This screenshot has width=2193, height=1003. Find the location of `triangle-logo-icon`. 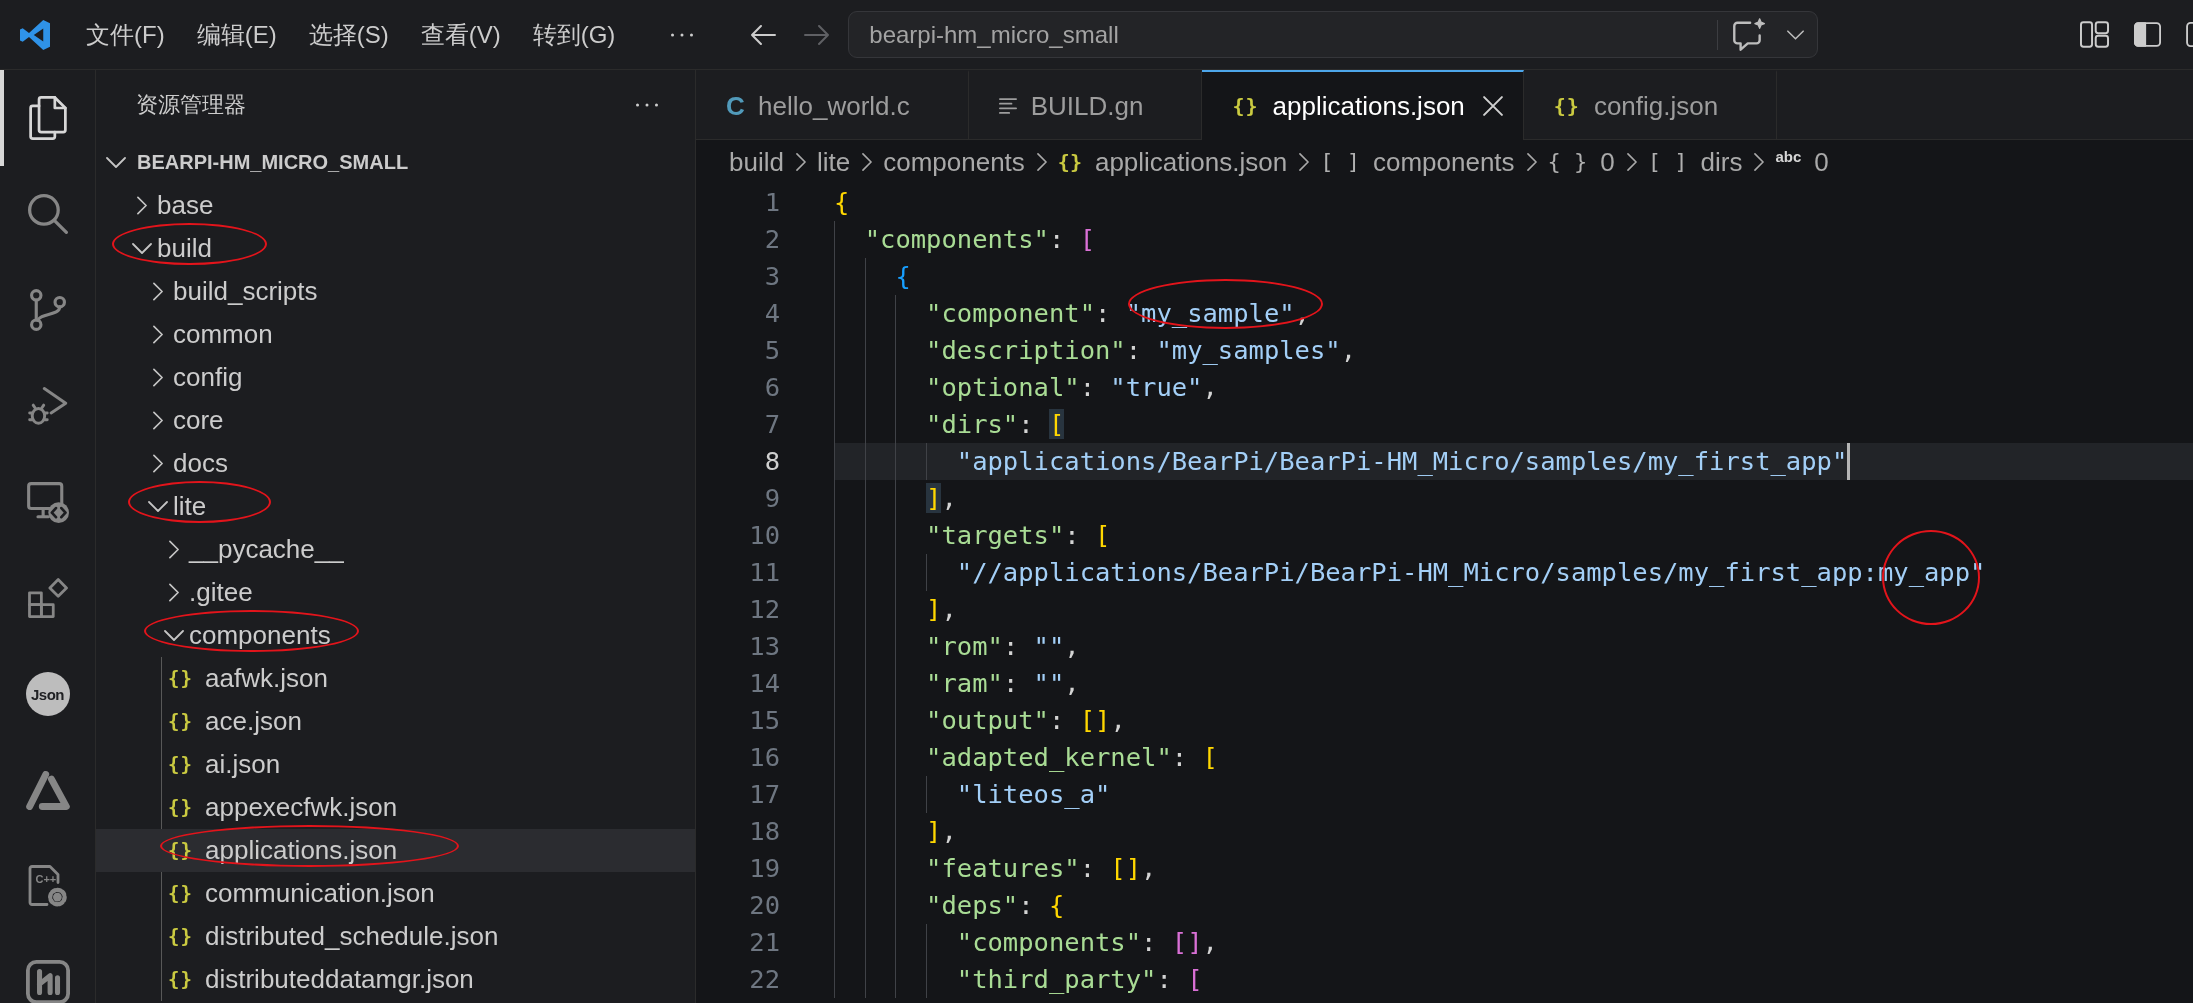

triangle-logo-icon is located at coordinates (47, 790).